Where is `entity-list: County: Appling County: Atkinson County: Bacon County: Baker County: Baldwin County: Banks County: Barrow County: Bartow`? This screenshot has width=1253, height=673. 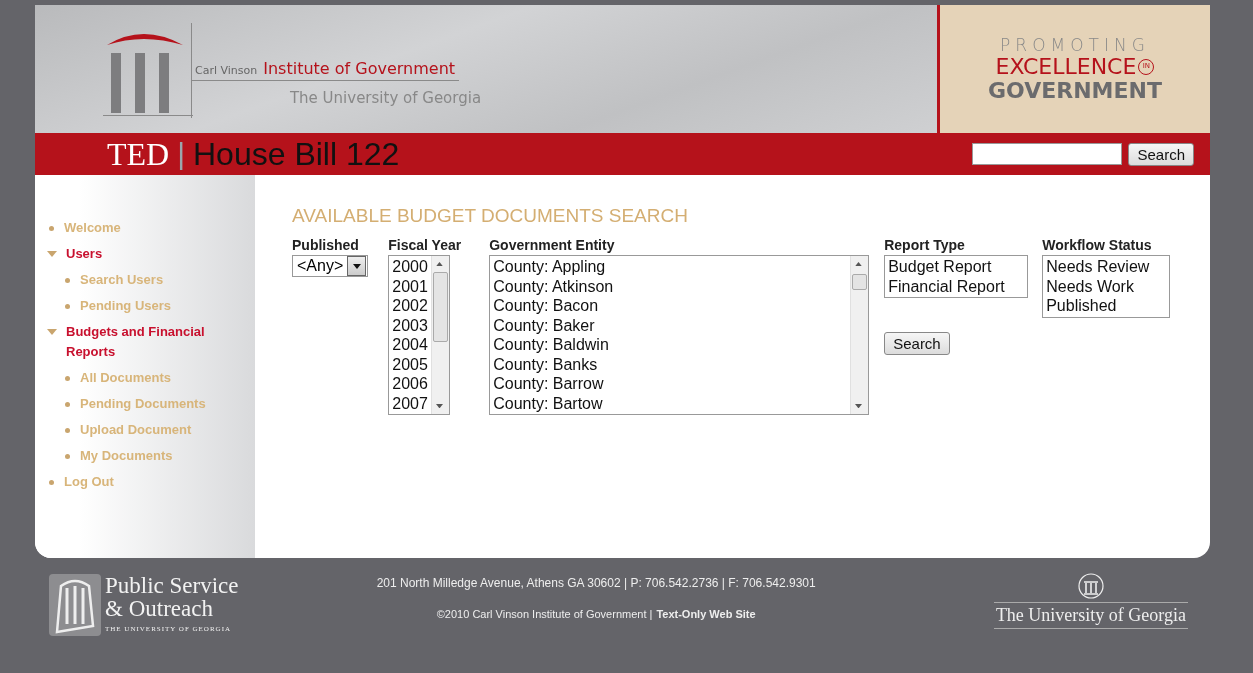 entity-list: County: Appling County: Atkinson County: Bacon County: Baker County: Baldwin County: Banks County: Barrow County: Bartow is located at coordinates (679, 335).